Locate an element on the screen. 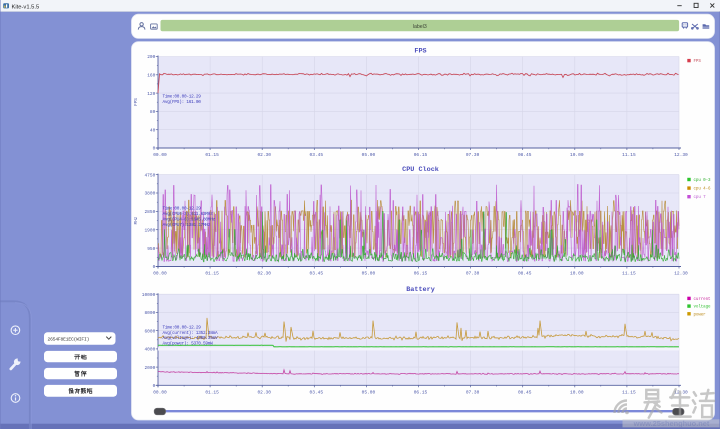 Image resolution: width=720 pixels, height=429 pixels. svg-text: Avg(CPU7):1381.17MHz is located at coordinates (187, 225).